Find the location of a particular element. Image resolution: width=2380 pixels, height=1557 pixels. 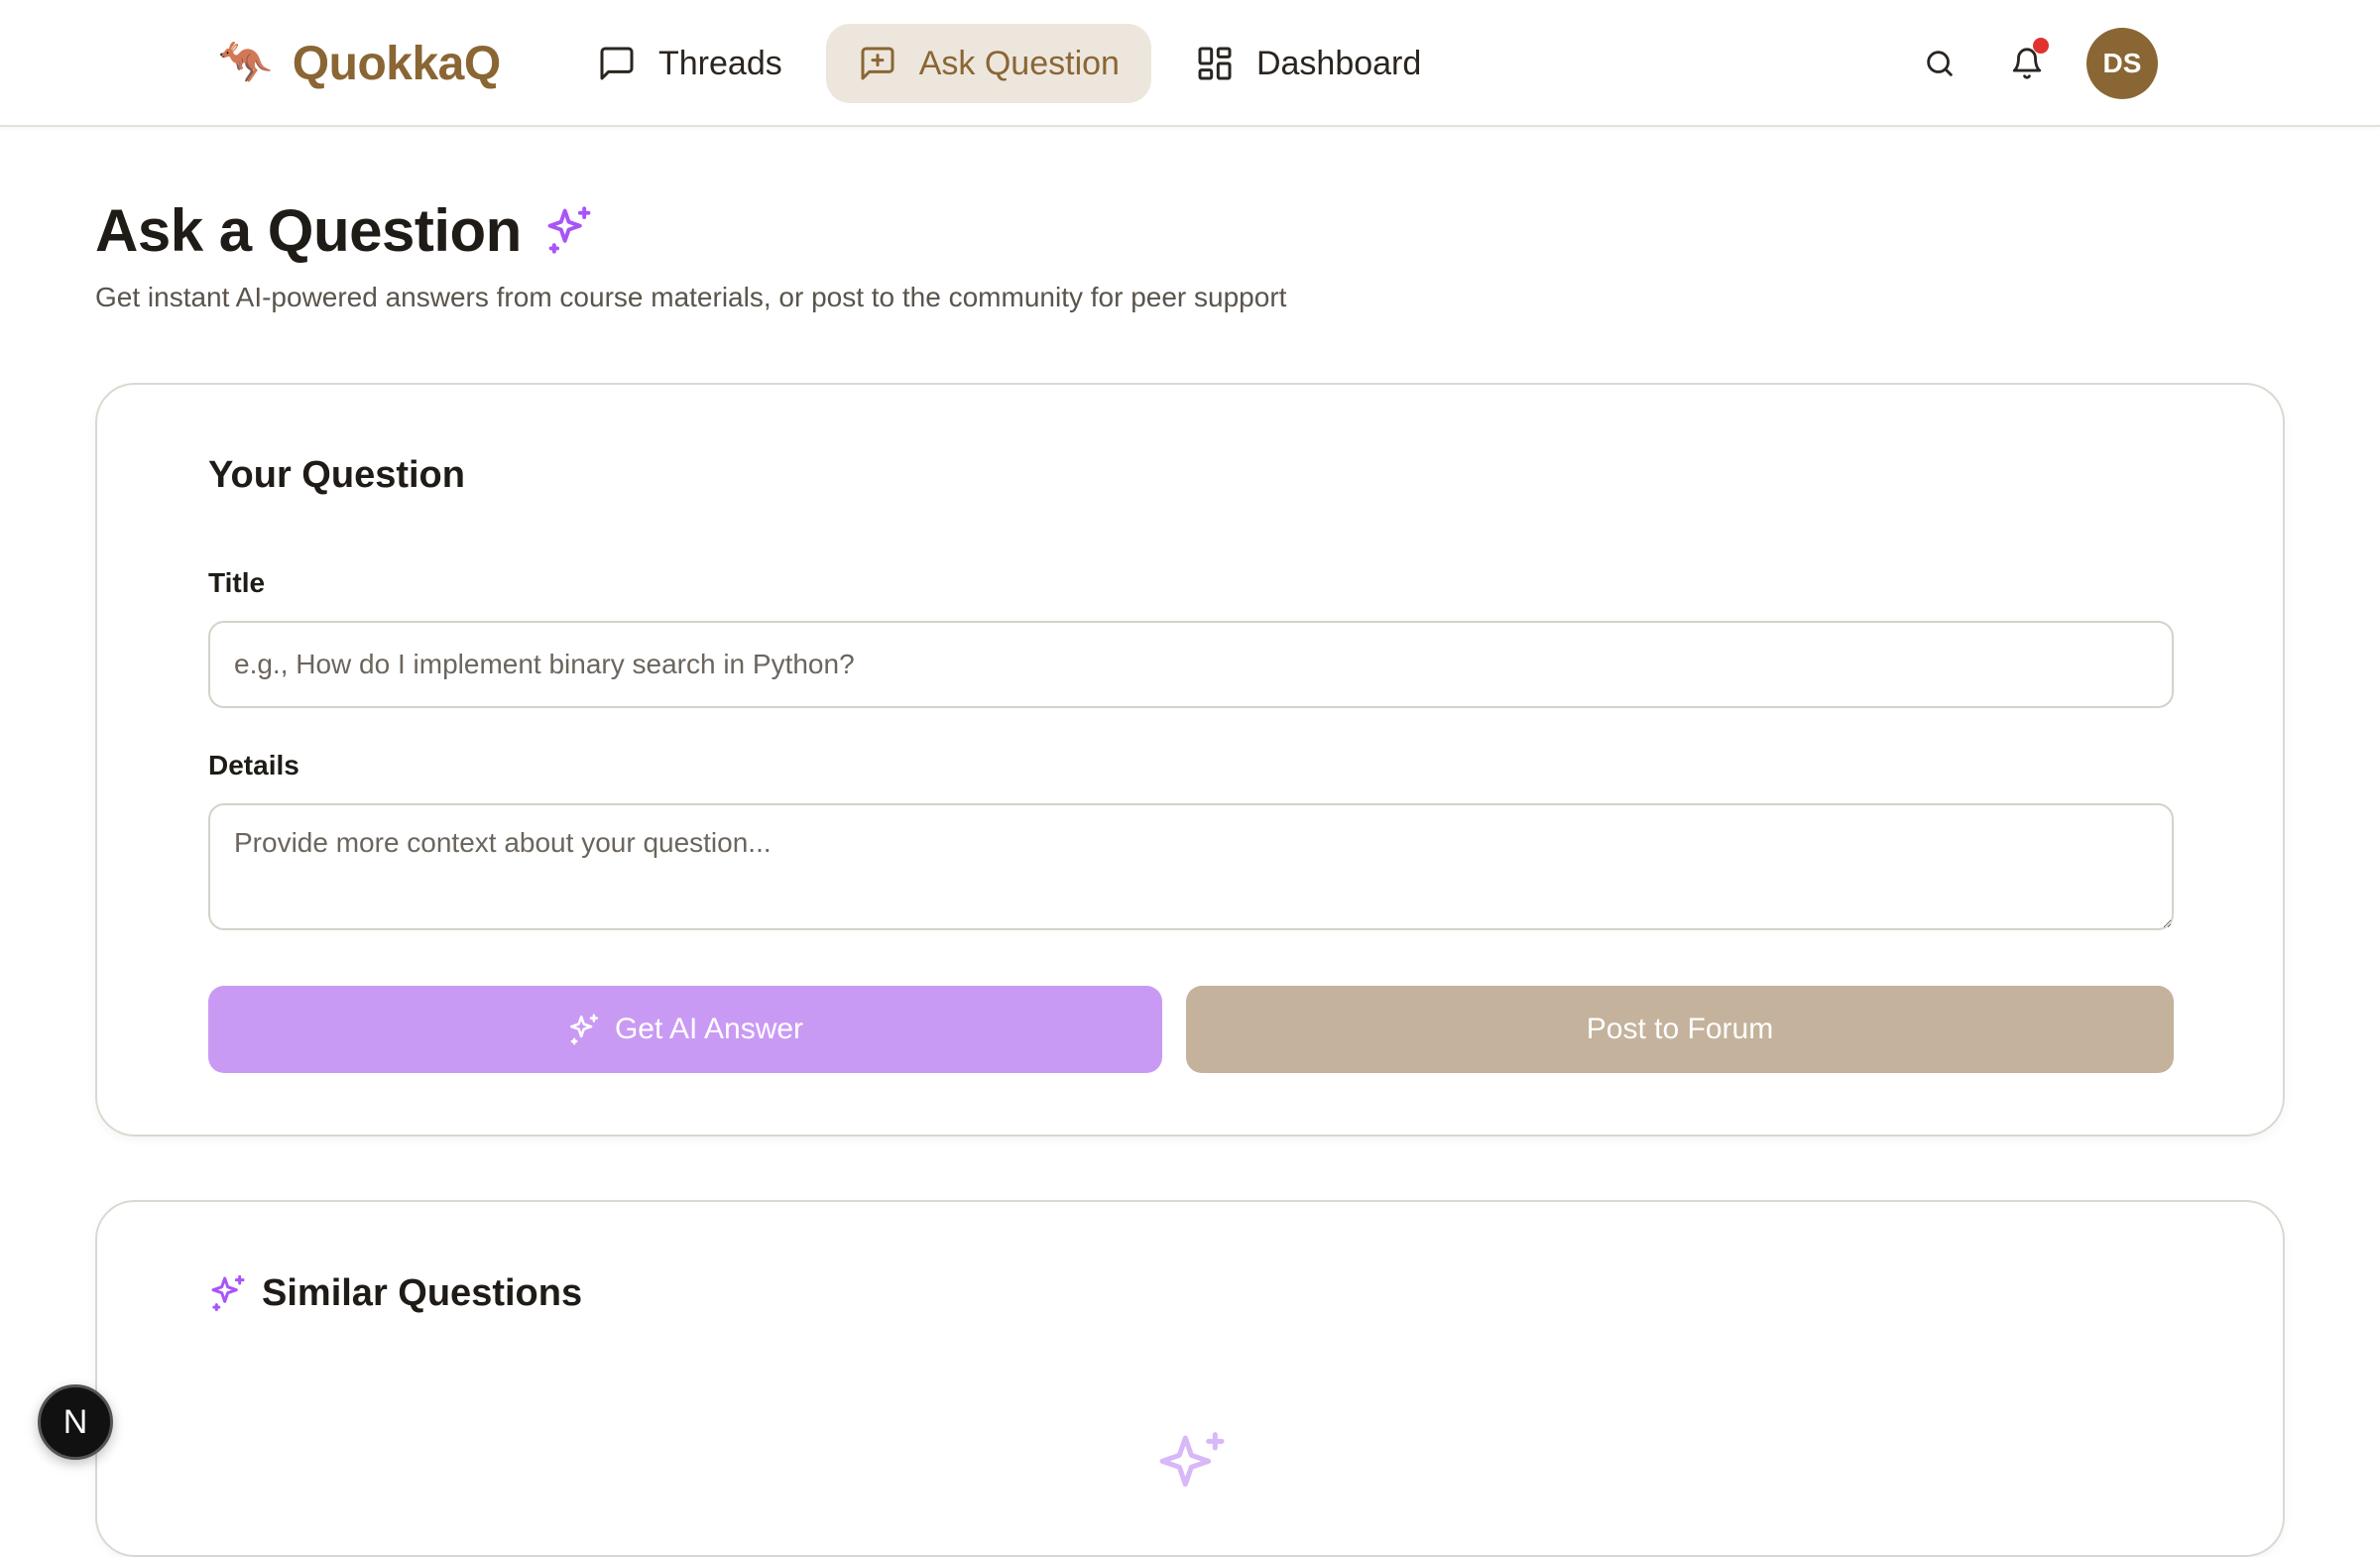

nav-threads: Threads is located at coordinates (689, 63).